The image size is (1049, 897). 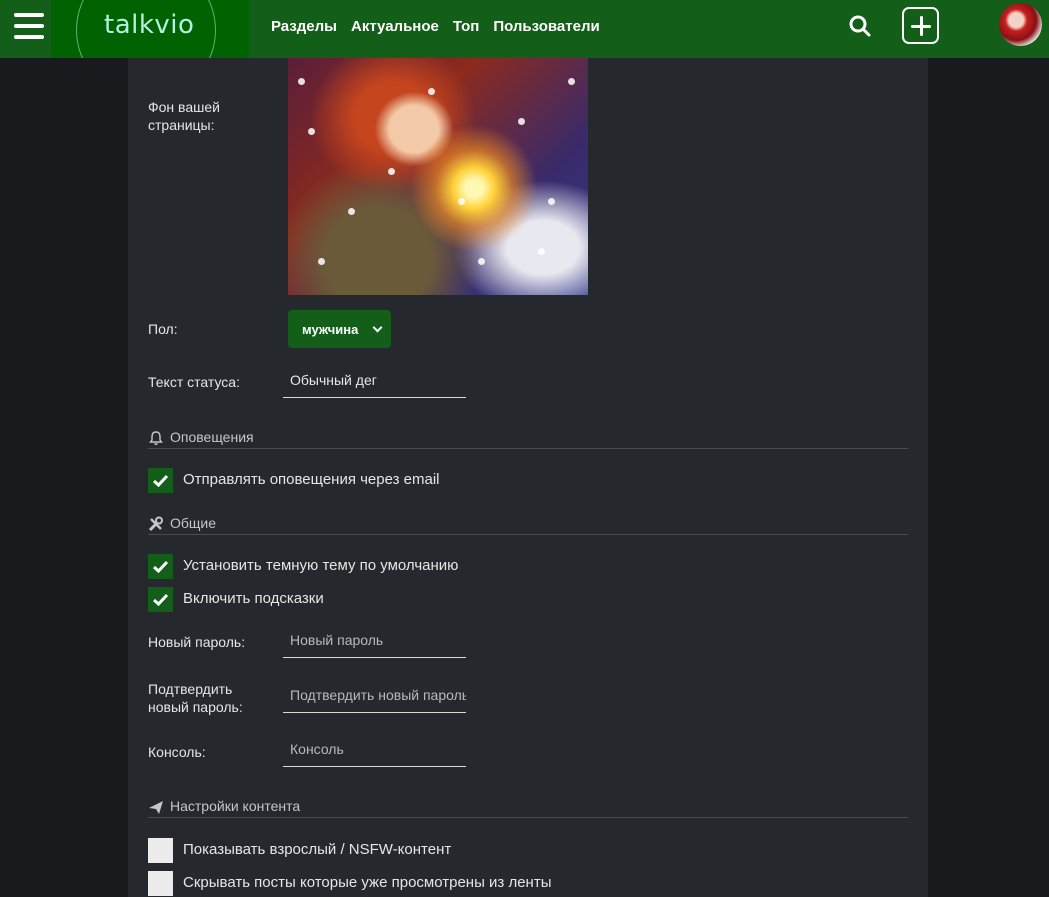 What do you see at coordinates (321, 565) in the screenshot?
I see `checkbox-label: Установить темную тему по умолчанию` at bounding box center [321, 565].